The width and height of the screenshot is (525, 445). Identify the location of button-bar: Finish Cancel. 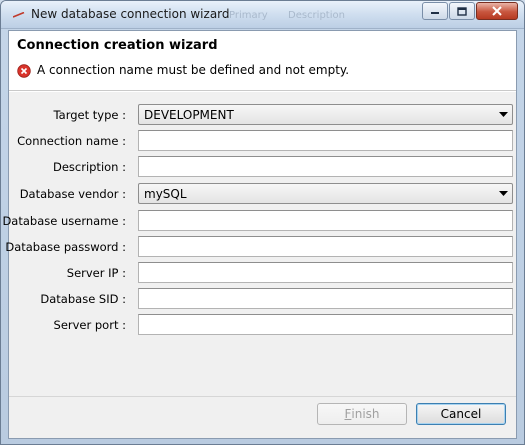
(262, 417).